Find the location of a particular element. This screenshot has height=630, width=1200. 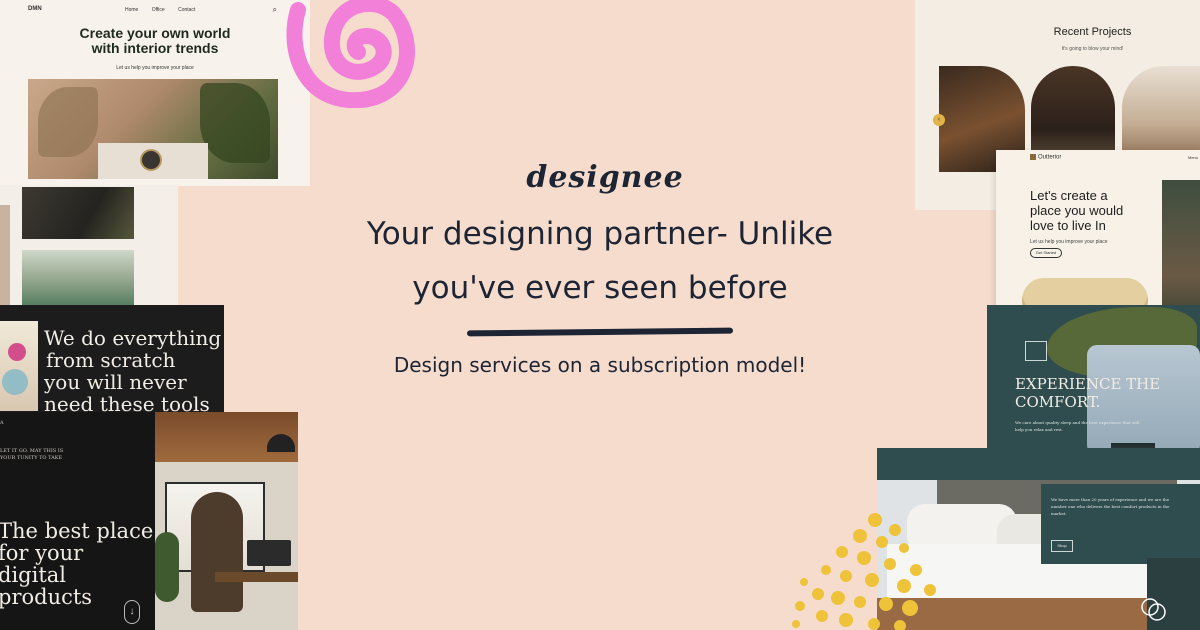

room-photos-card is located at coordinates (89, 248).